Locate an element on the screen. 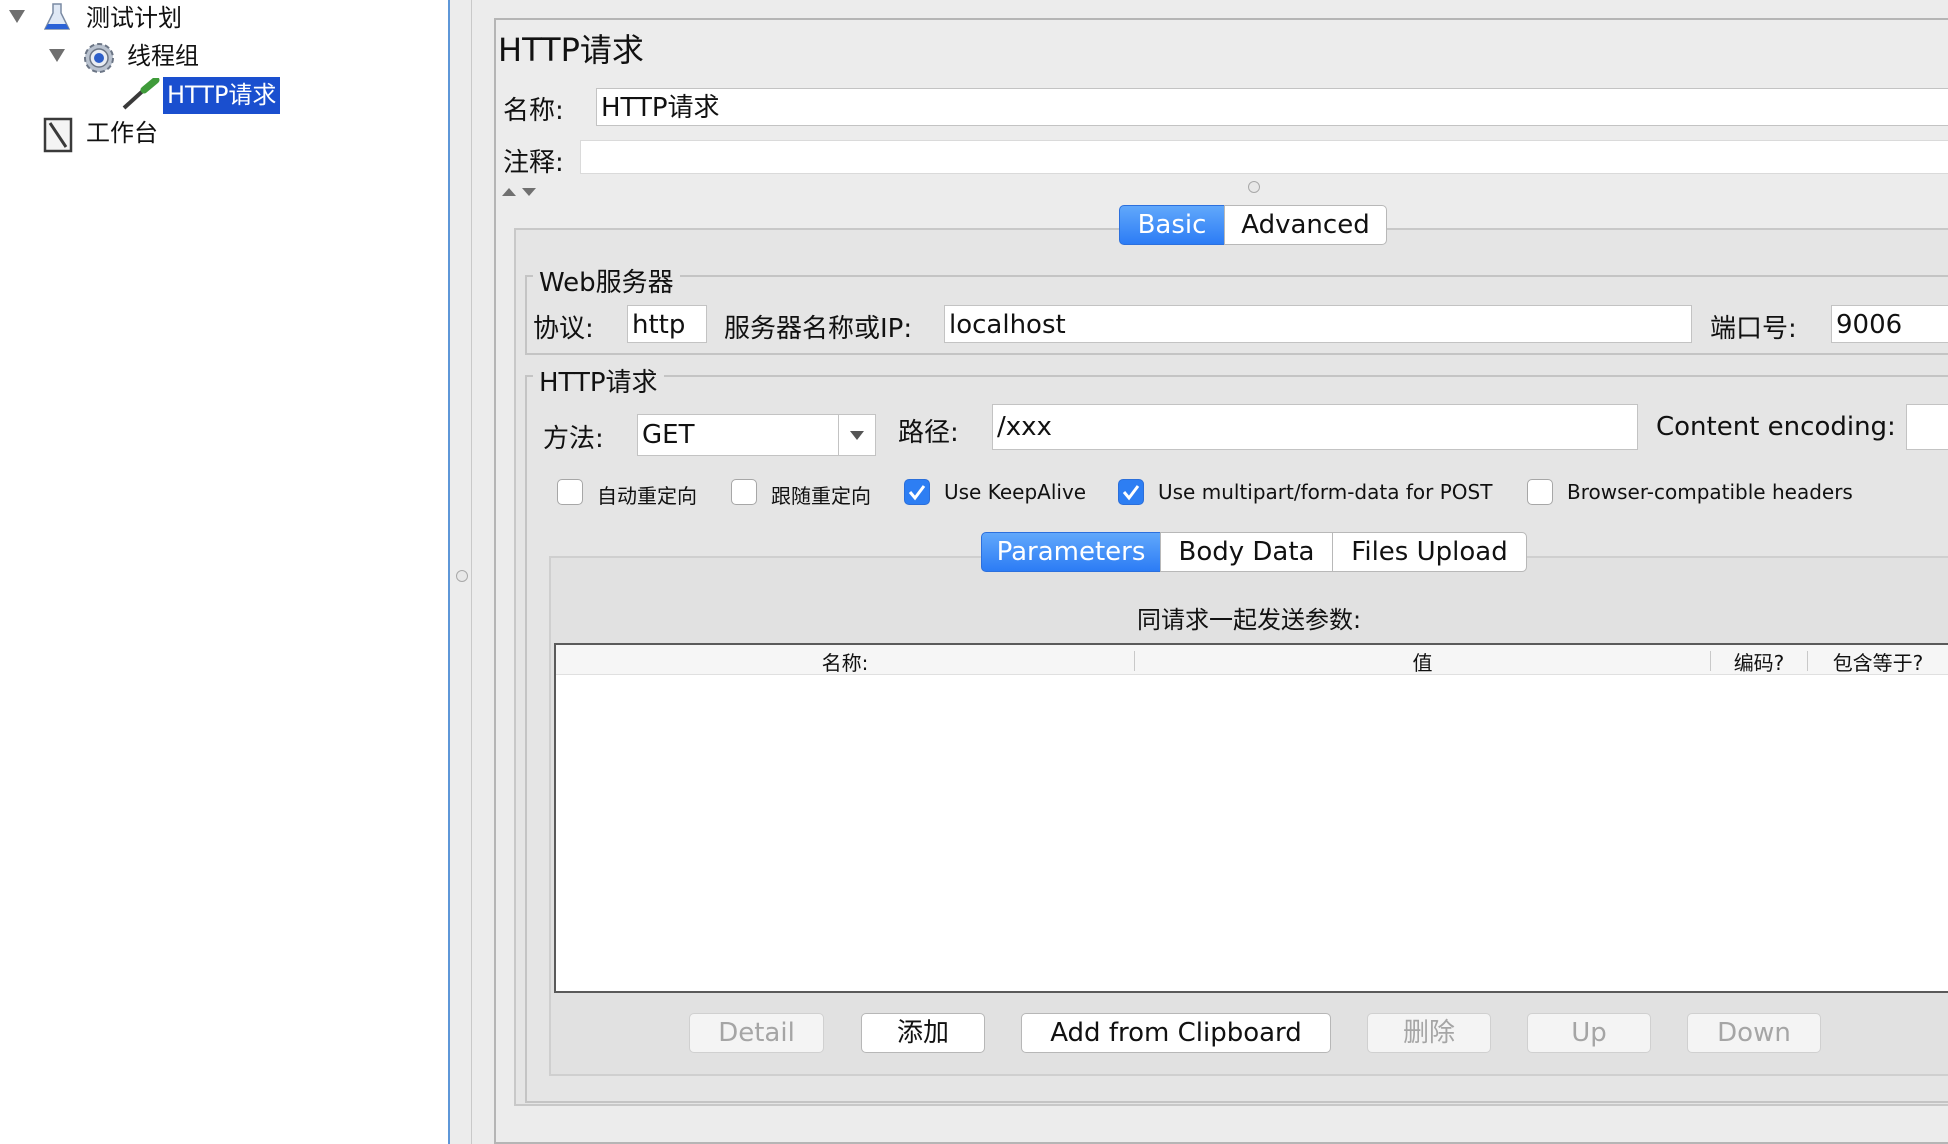 This screenshot has height=1144, width=1948. keepalive-checkbox is located at coordinates (917, 492).